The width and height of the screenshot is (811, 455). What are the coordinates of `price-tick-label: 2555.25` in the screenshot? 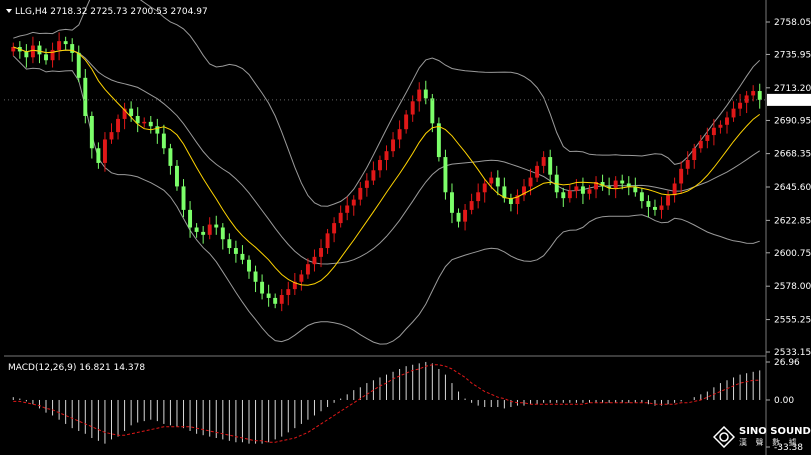 It's located at (792, 321).